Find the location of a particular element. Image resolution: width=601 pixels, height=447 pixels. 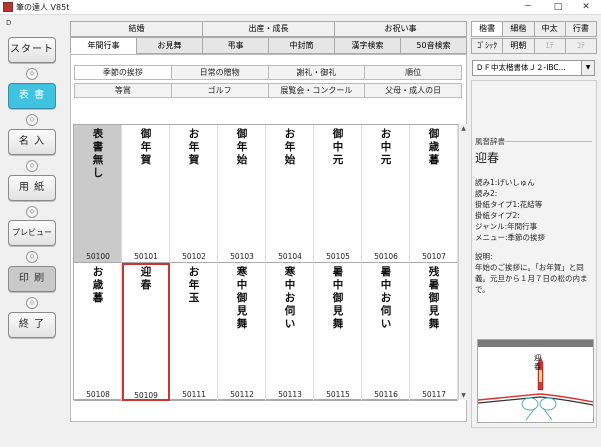

card-label: 暑 中 御 見 舞 is located at coordinates (338, 298).